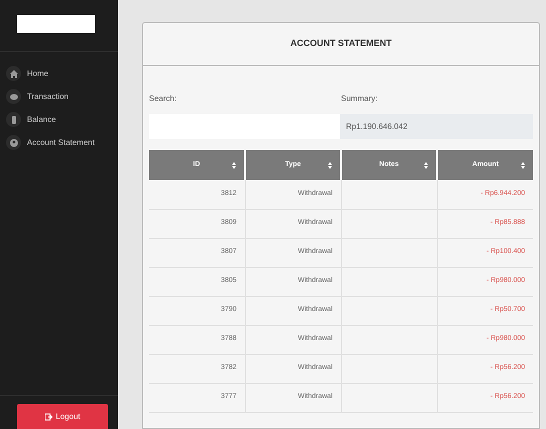 This screenshot has height=429, width=546. I want to click on search-label: Search:, so click(163, 98).